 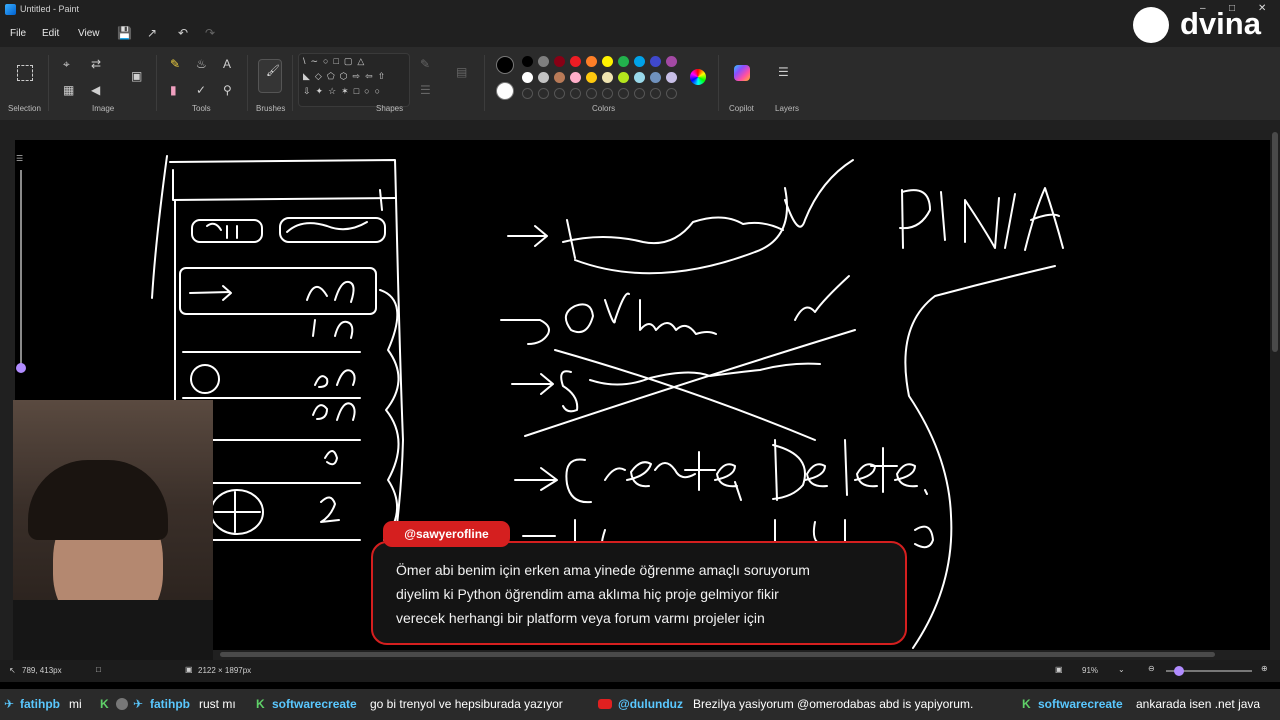 I want to click on zoom-slider-thumb, so click(x=1179, y=671).